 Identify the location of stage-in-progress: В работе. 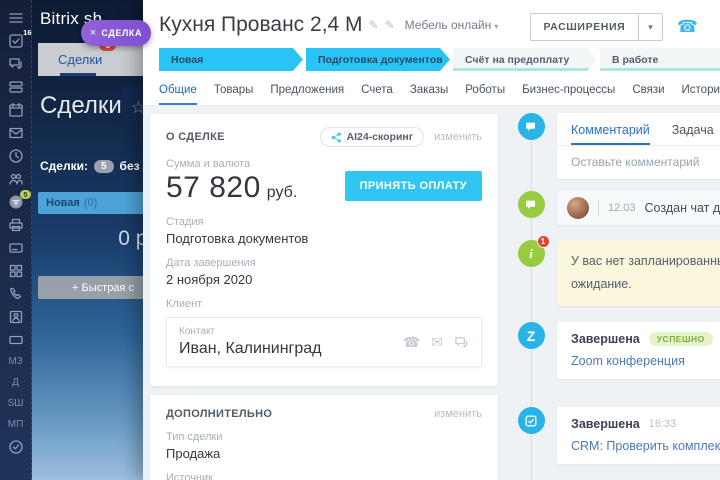
(660, 59).